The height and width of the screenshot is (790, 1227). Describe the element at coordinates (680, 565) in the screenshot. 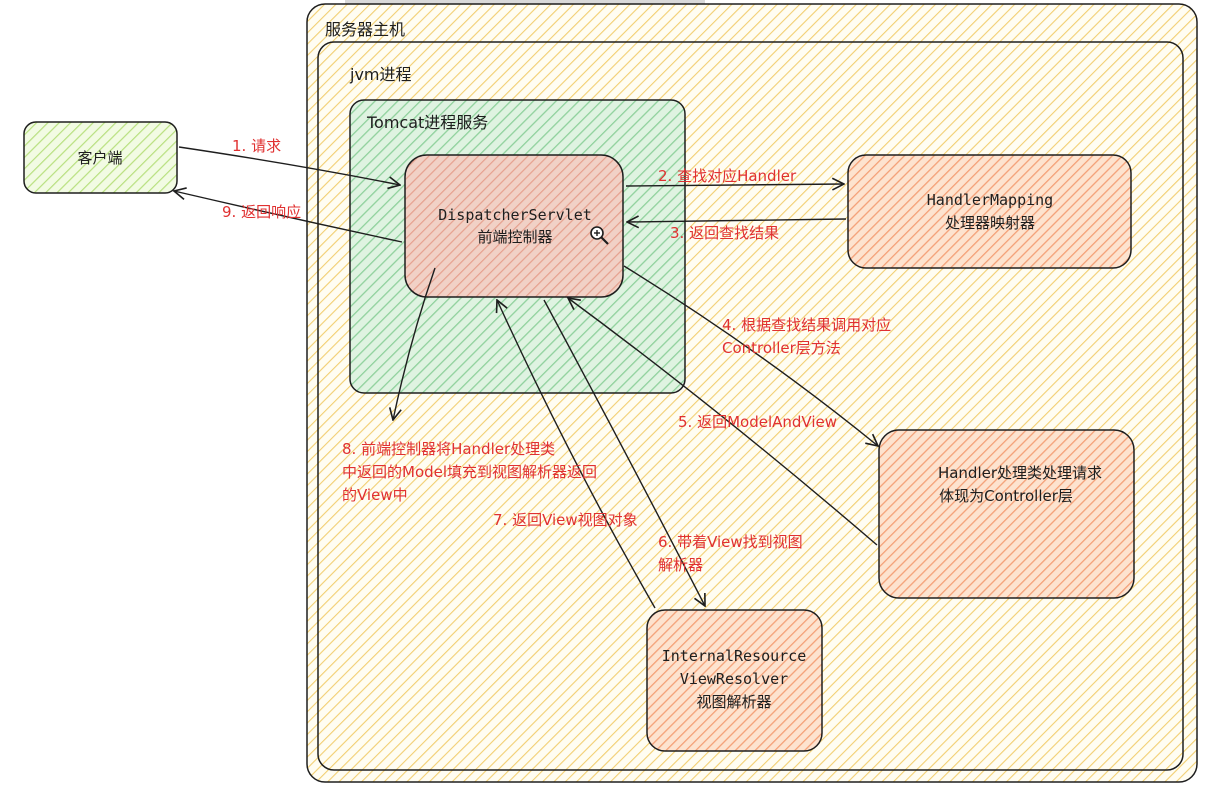

I see `step-6-label-line-2: 解析器` at that location.